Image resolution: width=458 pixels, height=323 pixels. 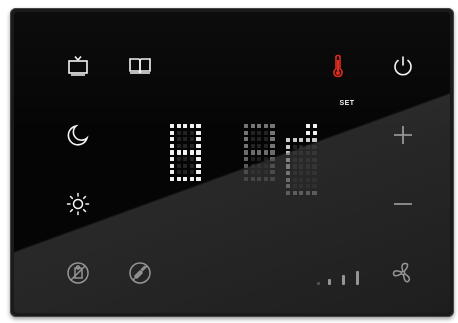 I want to click on power-icon, so click(x=403, y=66).